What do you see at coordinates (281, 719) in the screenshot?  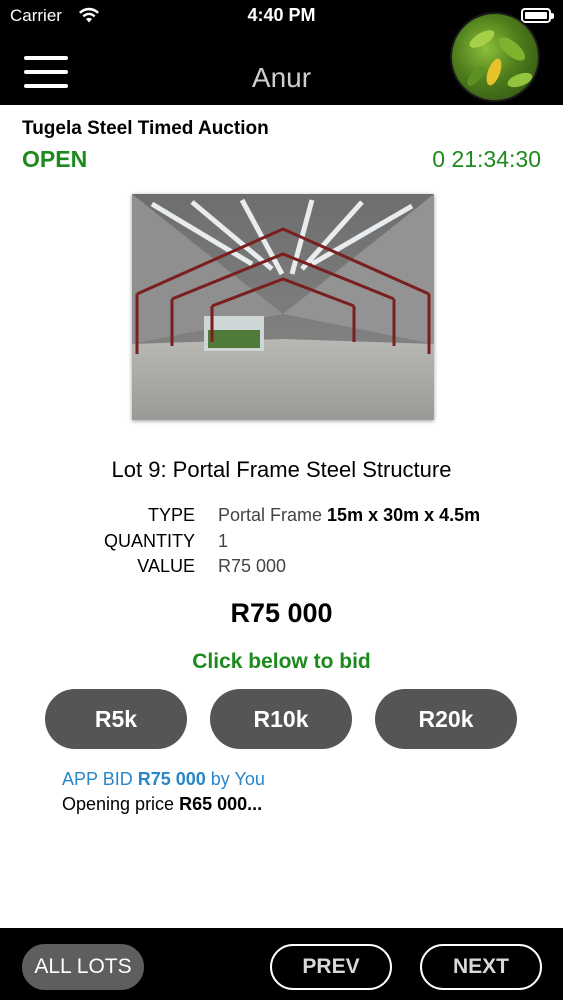 I see `bid-button-10k: R10k` at bounding box center [281, 719].